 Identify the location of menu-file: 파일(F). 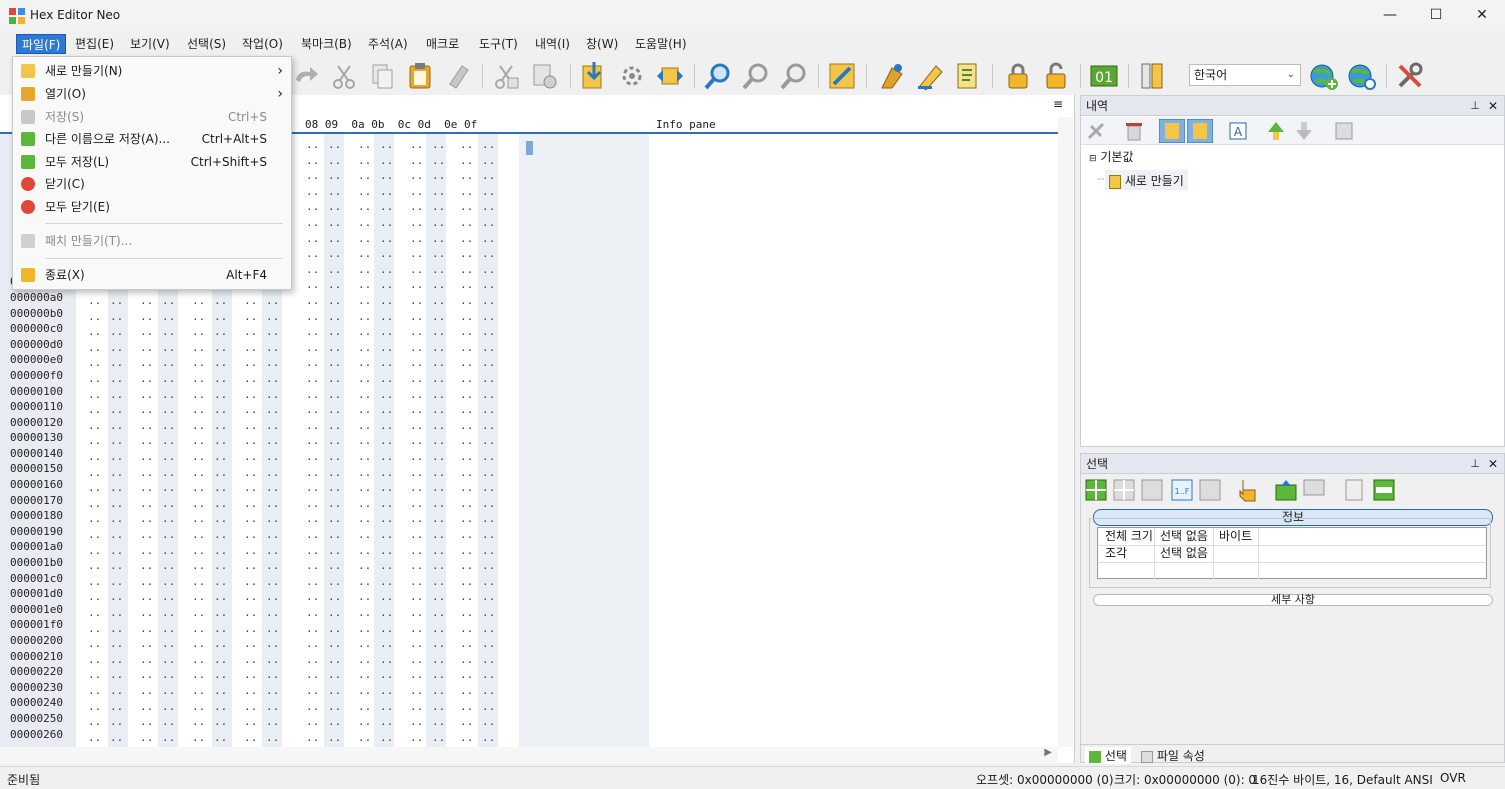
(41, 44).